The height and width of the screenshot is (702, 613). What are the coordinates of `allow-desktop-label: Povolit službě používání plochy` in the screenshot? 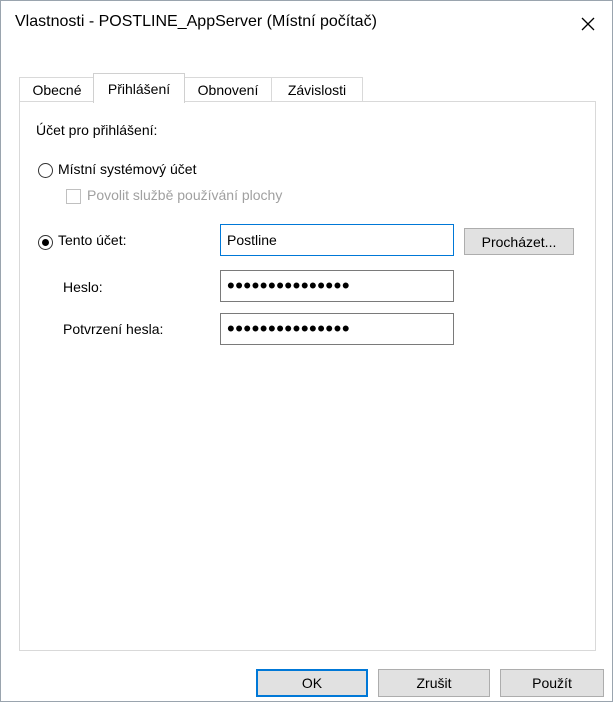 It's located at (185, 195).